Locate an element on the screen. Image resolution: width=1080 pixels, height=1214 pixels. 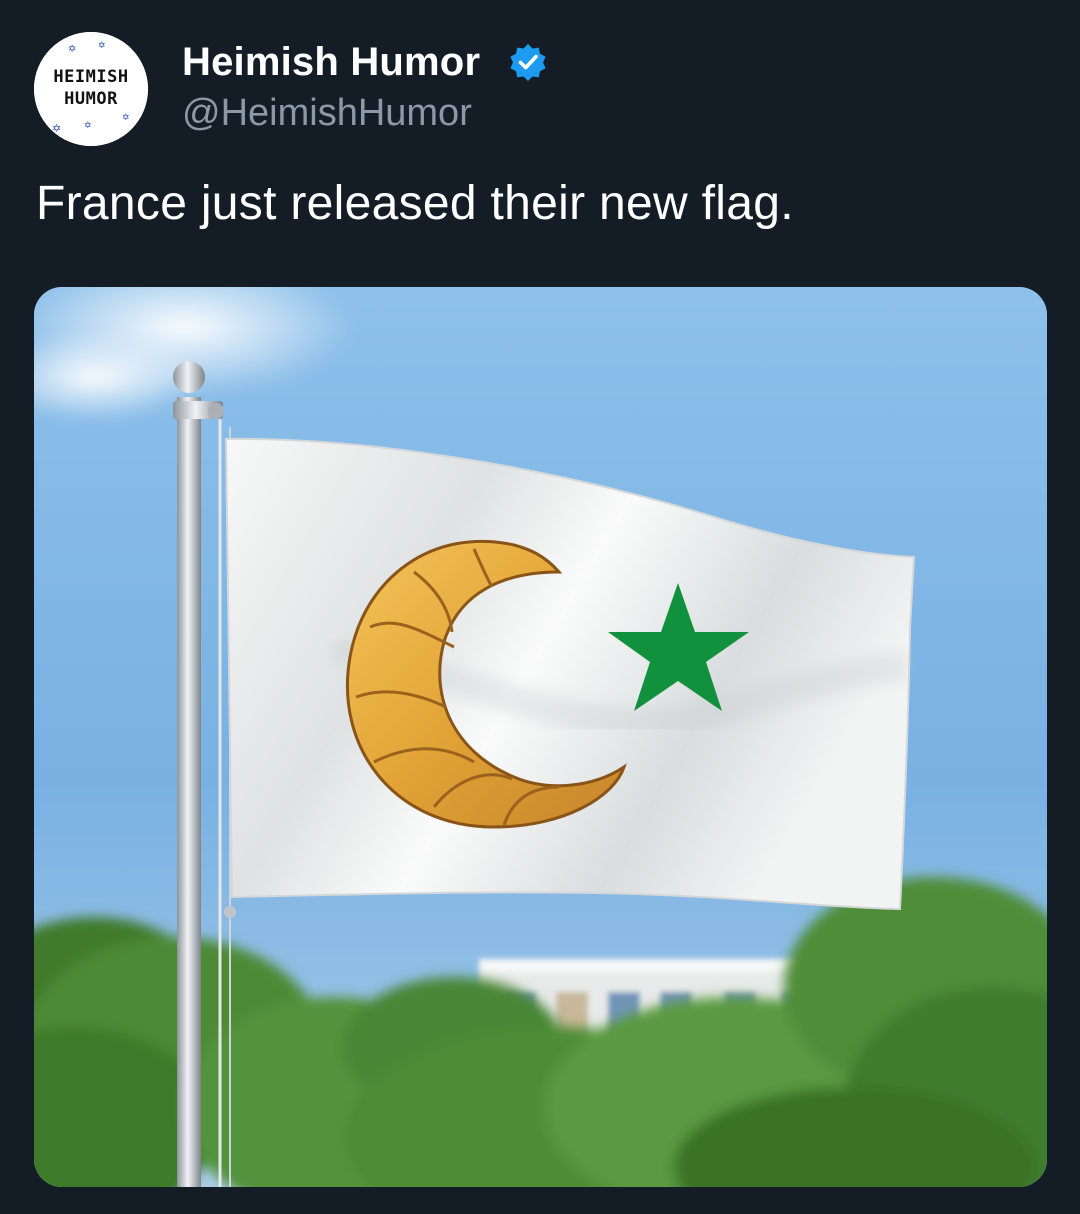
display-name: Heimish Humor is located at coordinates (331, 62).